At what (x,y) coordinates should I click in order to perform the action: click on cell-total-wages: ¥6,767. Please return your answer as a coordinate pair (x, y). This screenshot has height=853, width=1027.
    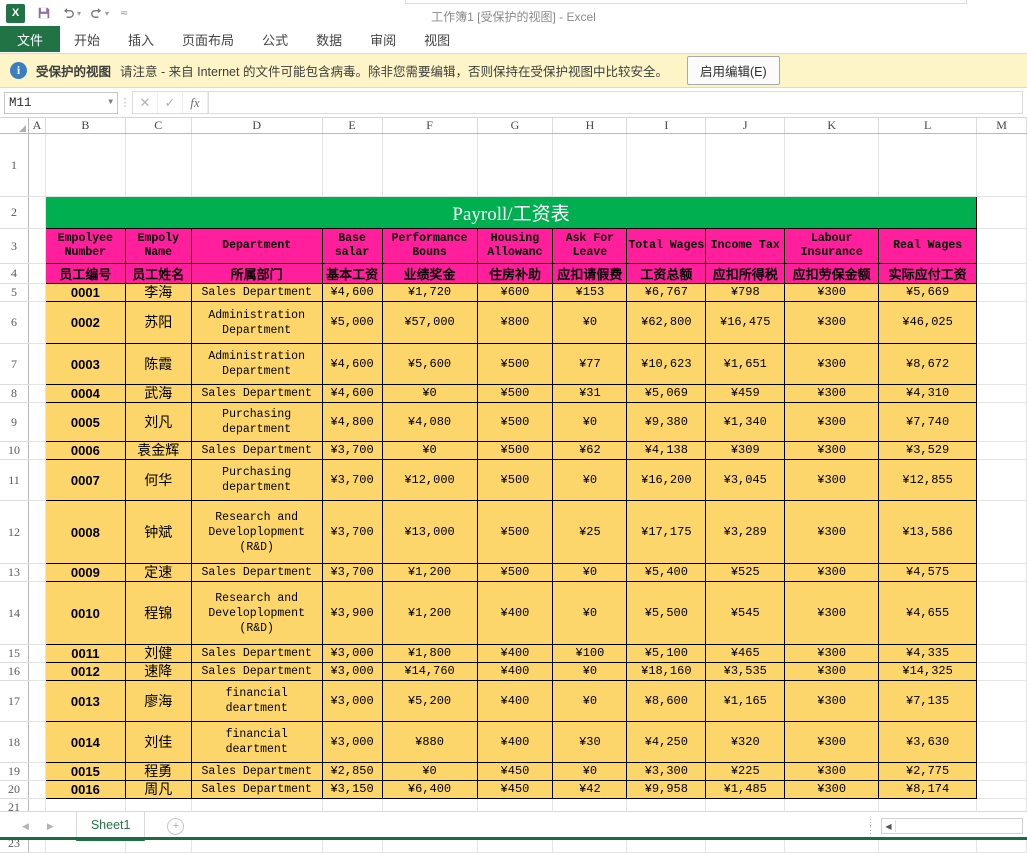
    Looking at the image, I should click on (666, 293).